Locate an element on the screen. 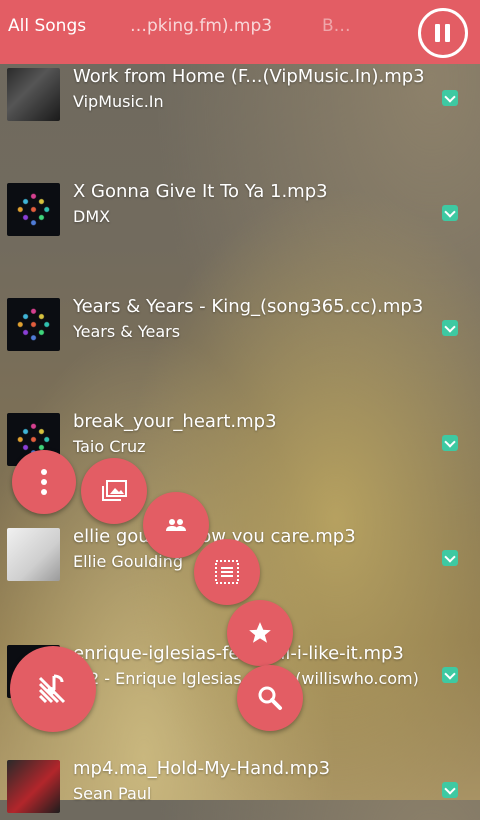 The width and height of the screenshot is (480, 820). music-menu-icon is located at coordinates (52, 689).